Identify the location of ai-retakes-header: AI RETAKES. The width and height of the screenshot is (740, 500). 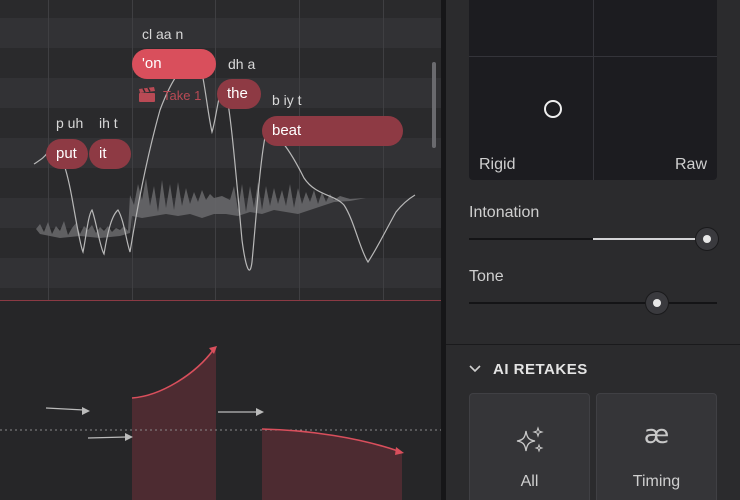
(528, 369).